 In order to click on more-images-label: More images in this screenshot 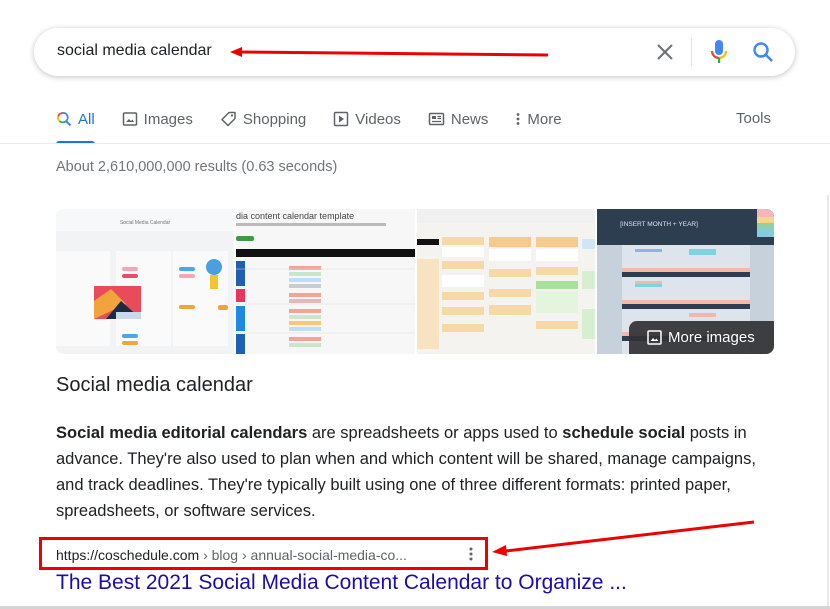, I will do `click(711, 337)`.